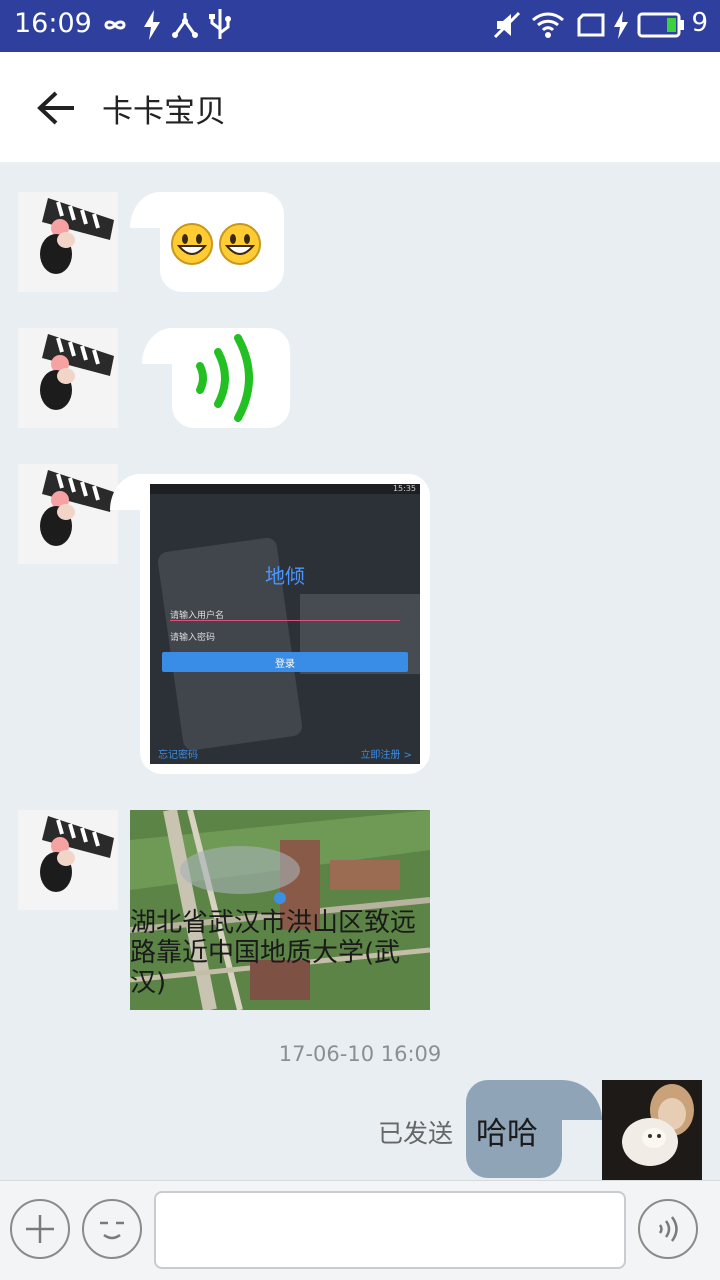 The width and height of the screenshot is (720, 1280). Describe the element at coordinates (507, 1134) in the screenshot. I see `outgoing-text: 哈哈` at that location.